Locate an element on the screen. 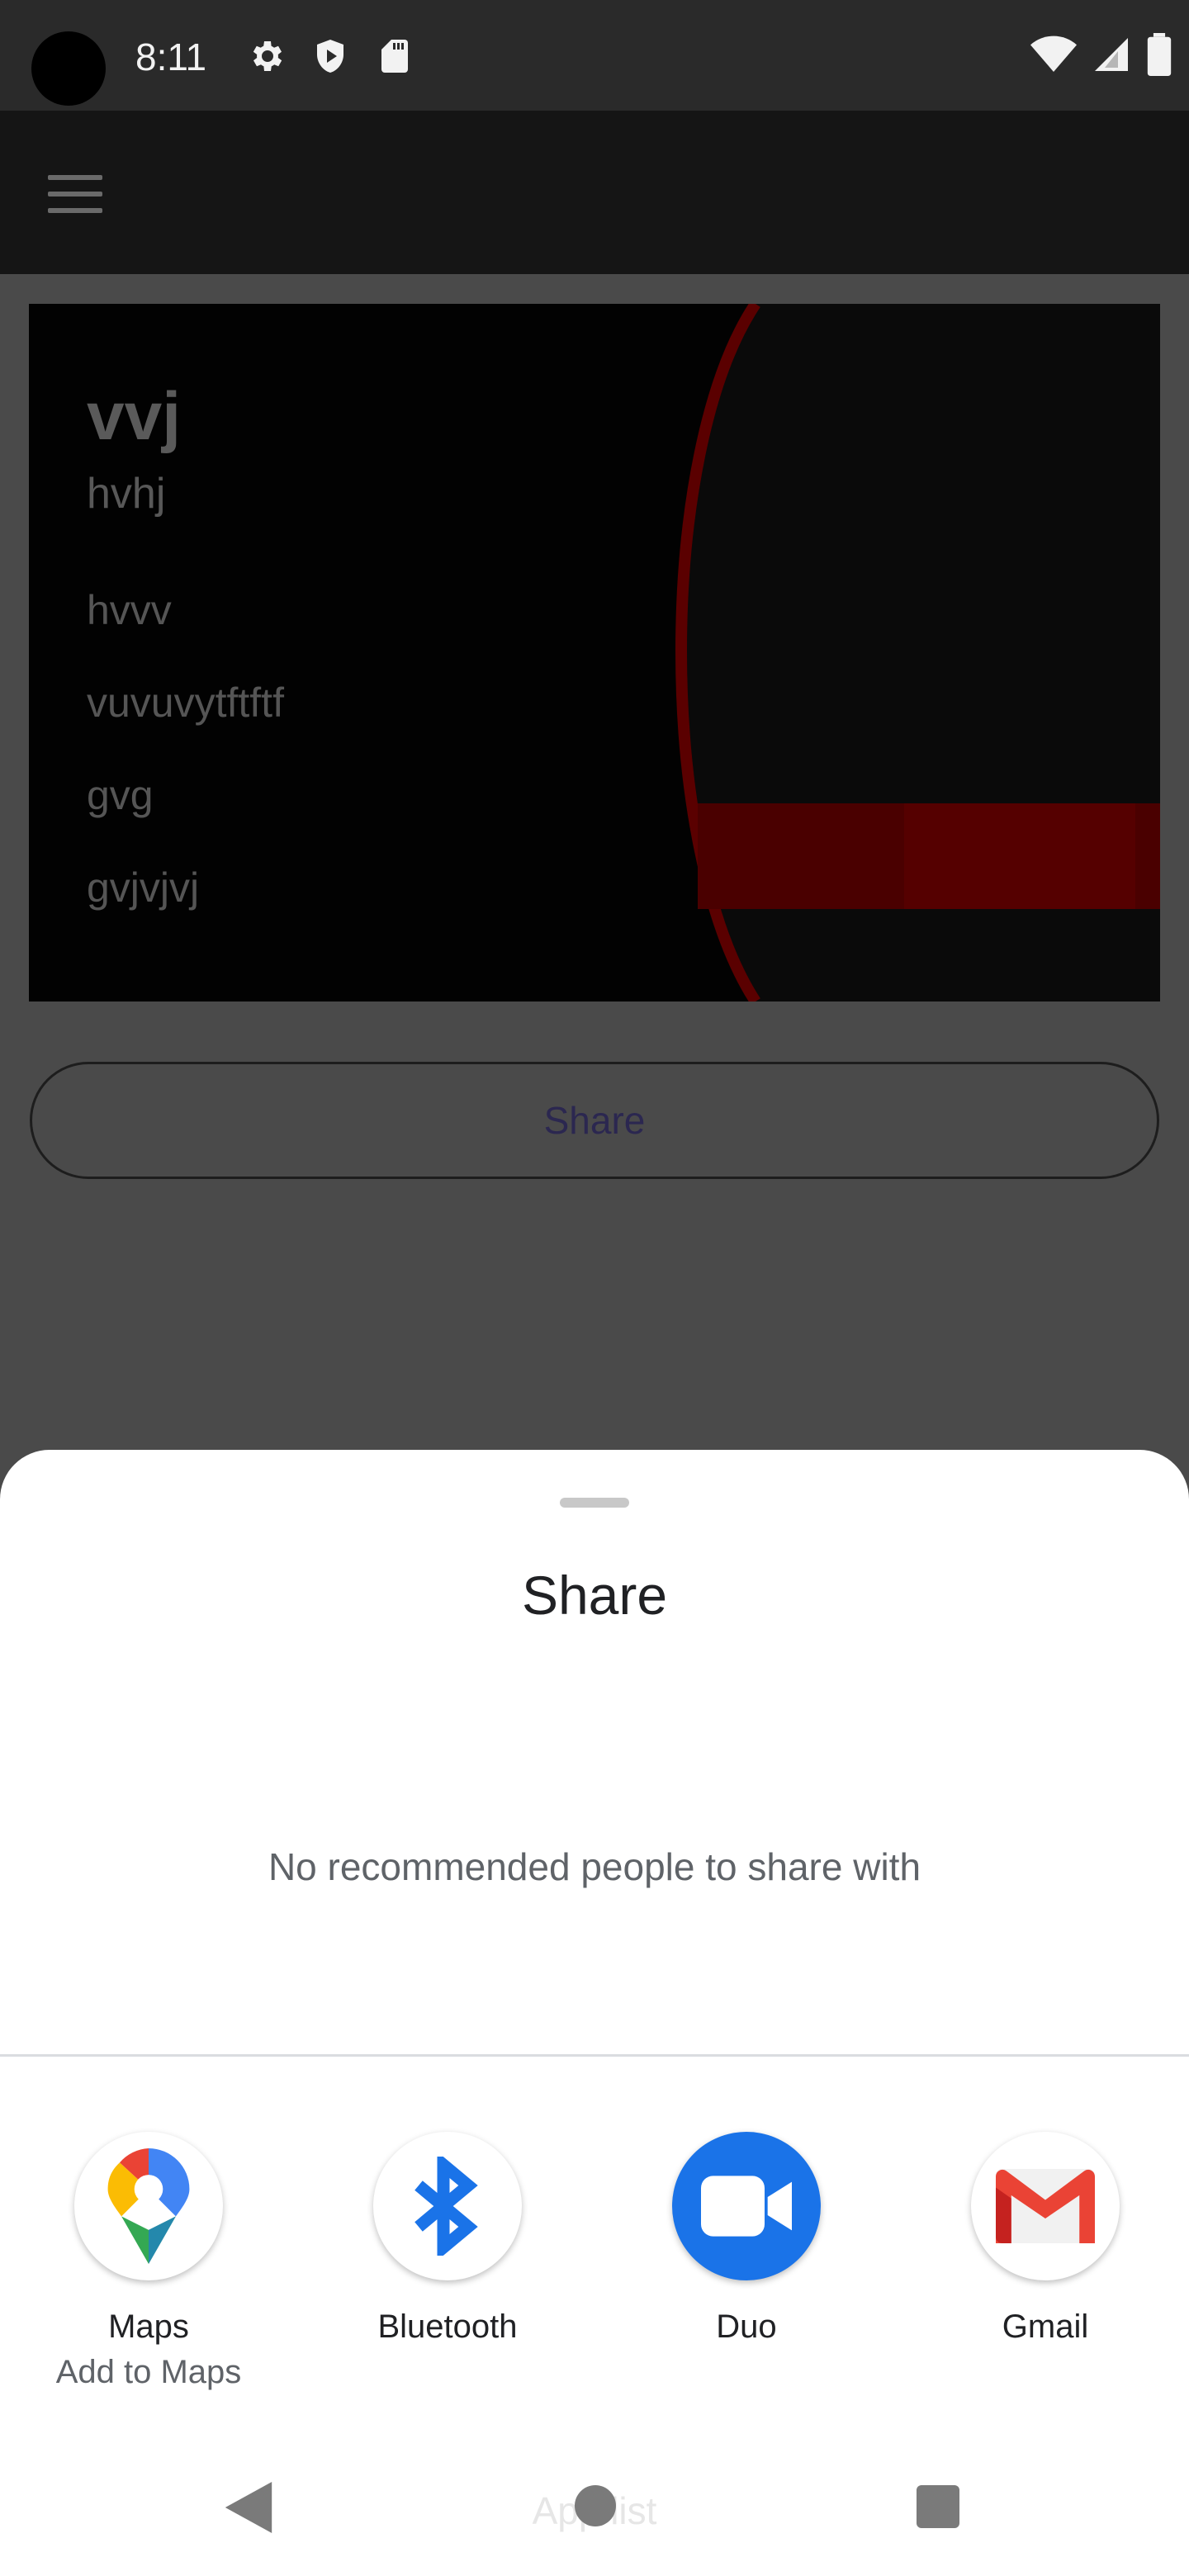  share-target-maps: Maps Add to Maps is located at coordinates (148, 2261).